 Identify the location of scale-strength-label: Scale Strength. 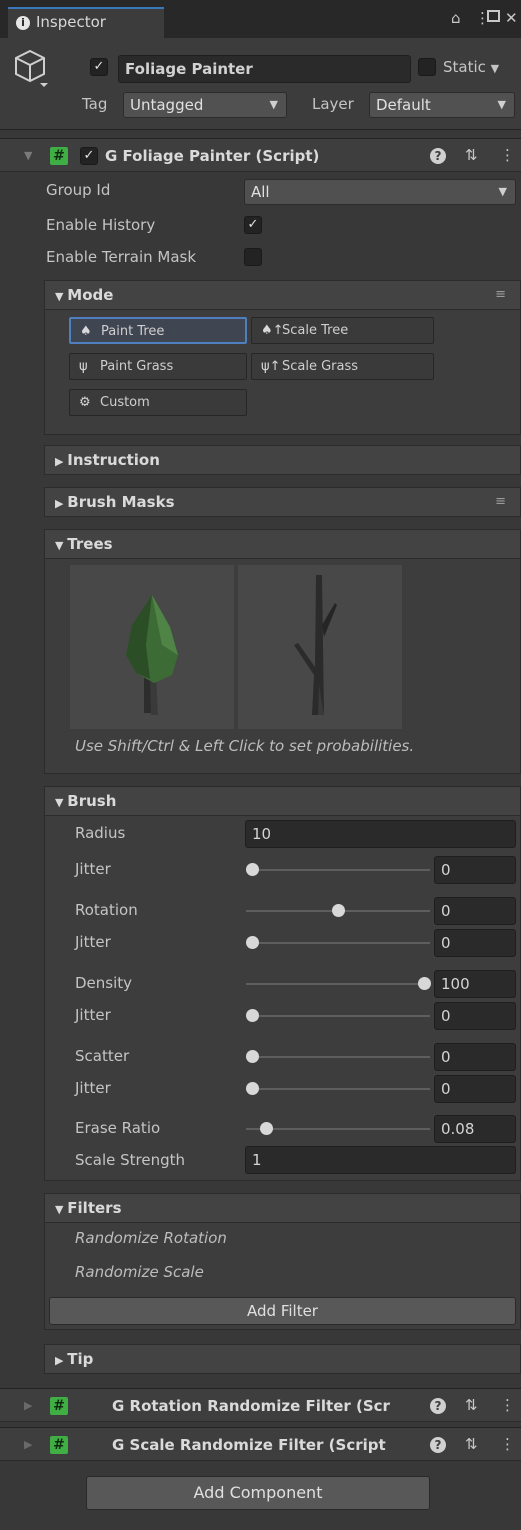
(130, 1160).